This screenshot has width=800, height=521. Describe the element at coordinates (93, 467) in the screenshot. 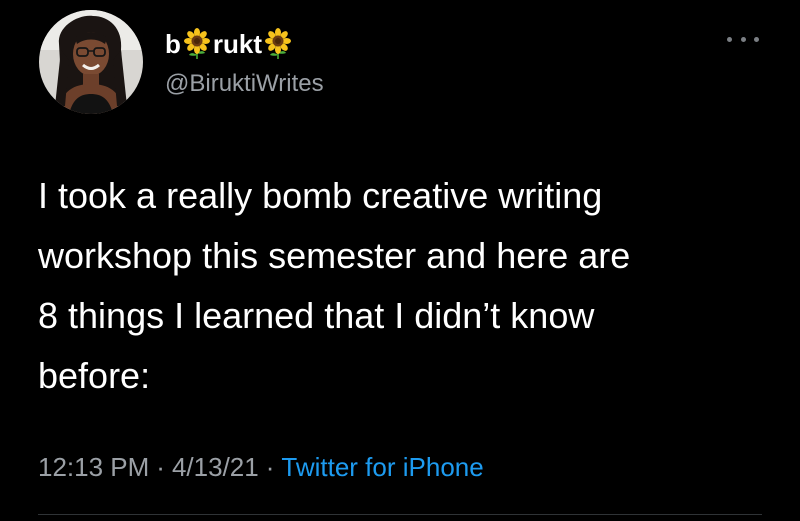

I see `tweet-time: 12:13 PM` at that location.